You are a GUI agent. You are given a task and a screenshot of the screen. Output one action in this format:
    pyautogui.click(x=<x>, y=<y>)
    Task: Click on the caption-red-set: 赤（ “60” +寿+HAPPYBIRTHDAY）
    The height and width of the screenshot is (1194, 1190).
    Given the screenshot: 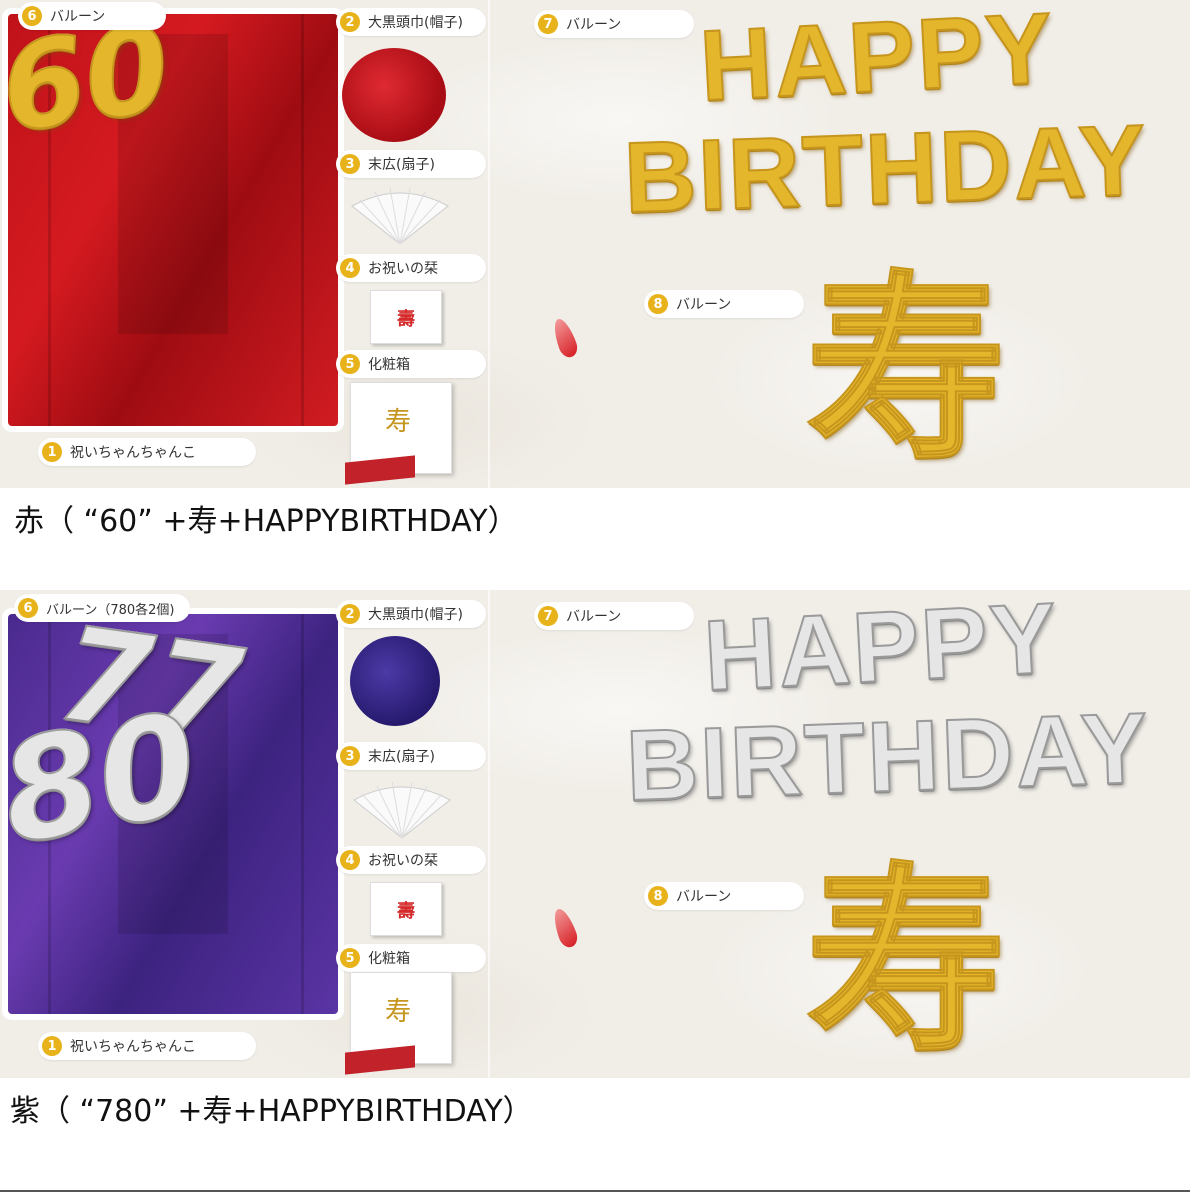 What is the action you would take?
    pyautogui.click(x=266, y=521)
    